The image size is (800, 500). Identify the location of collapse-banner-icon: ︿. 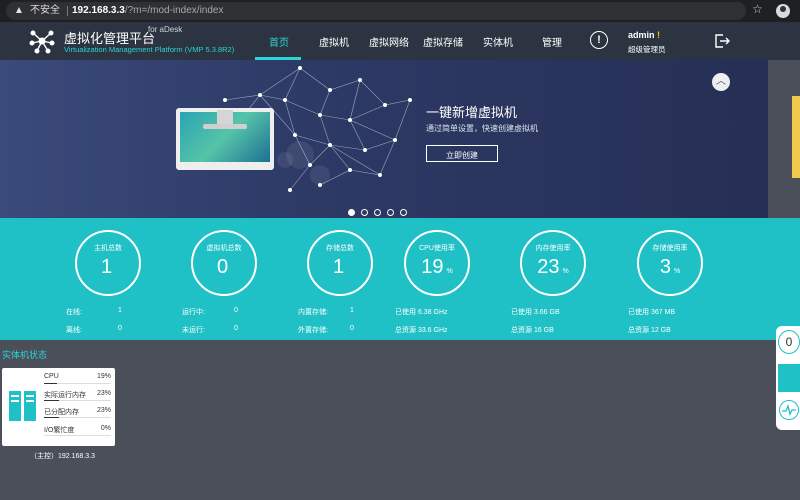
(721, 82).